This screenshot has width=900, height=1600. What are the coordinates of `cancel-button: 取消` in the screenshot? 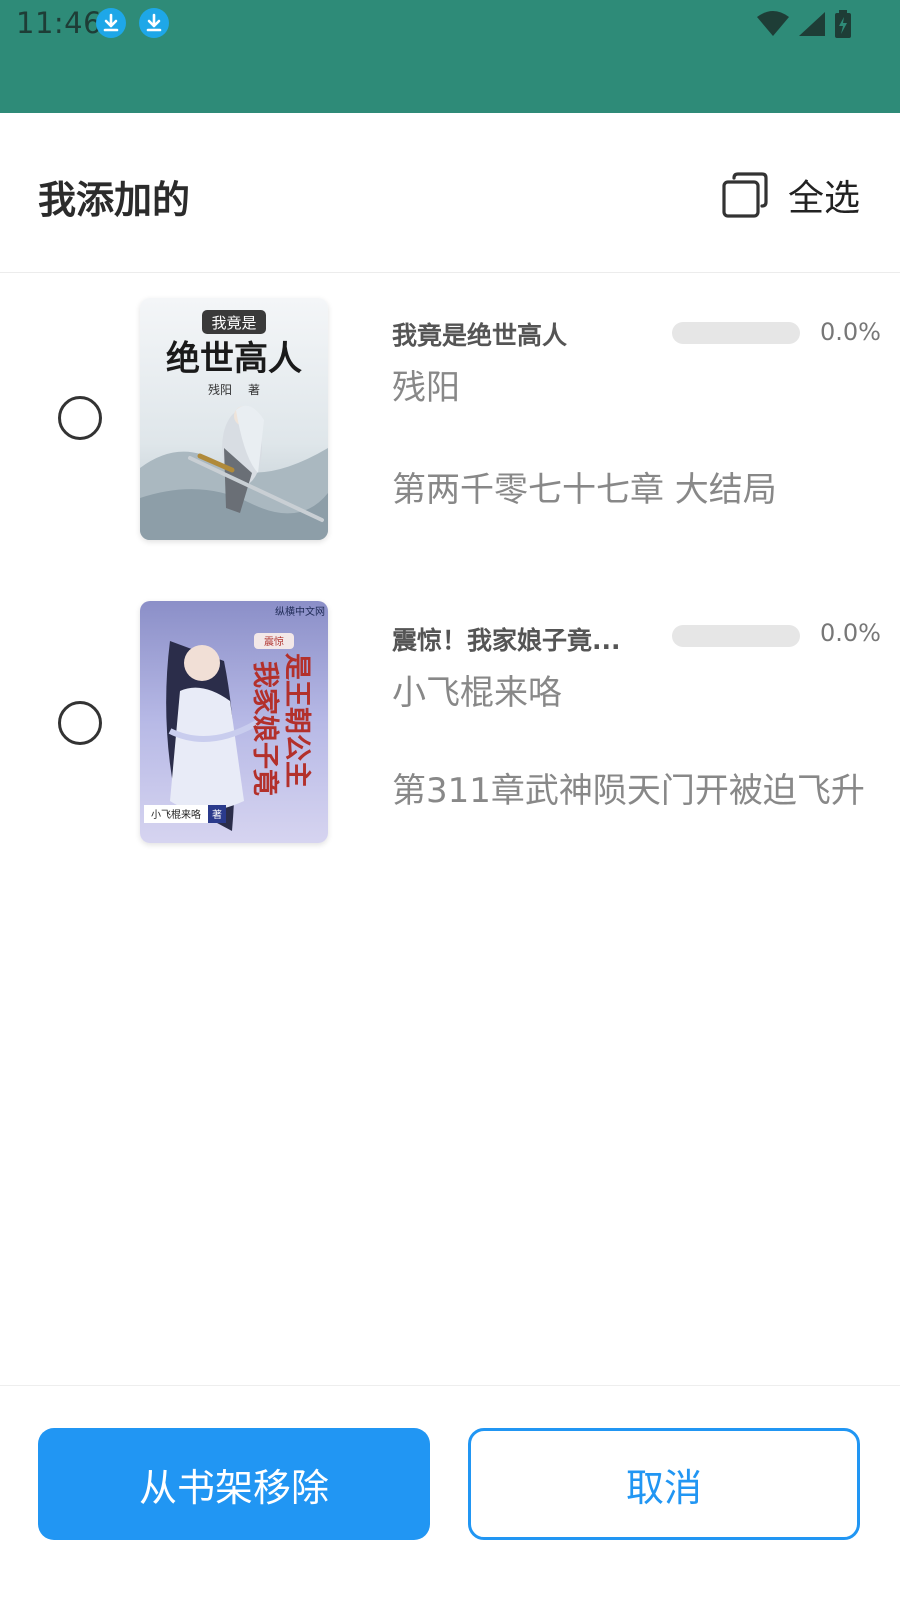 It's located at (664, 1484).